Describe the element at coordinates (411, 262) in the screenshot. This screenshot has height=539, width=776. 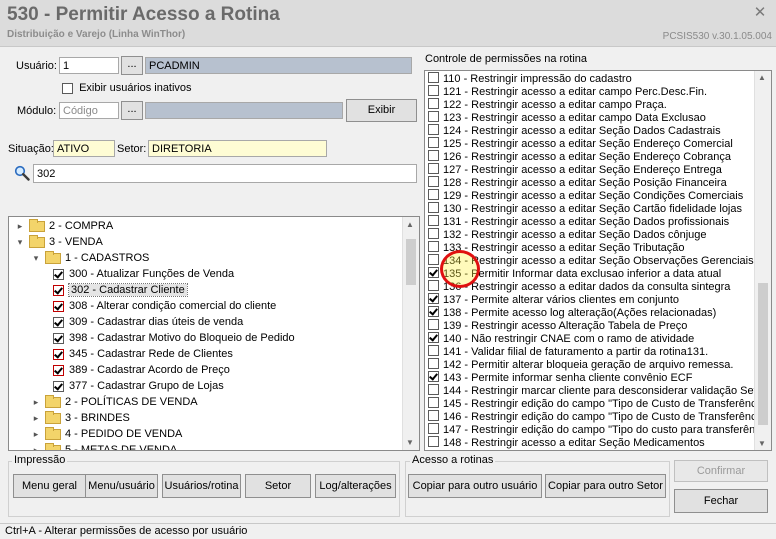
I see `tree-scroll-thumb` at that location.